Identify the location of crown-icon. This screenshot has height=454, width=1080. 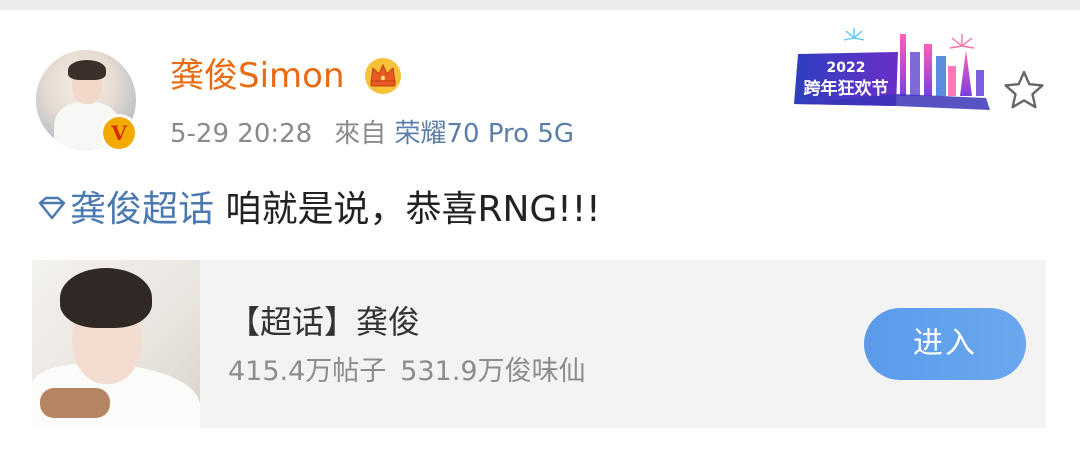
(383, 76).